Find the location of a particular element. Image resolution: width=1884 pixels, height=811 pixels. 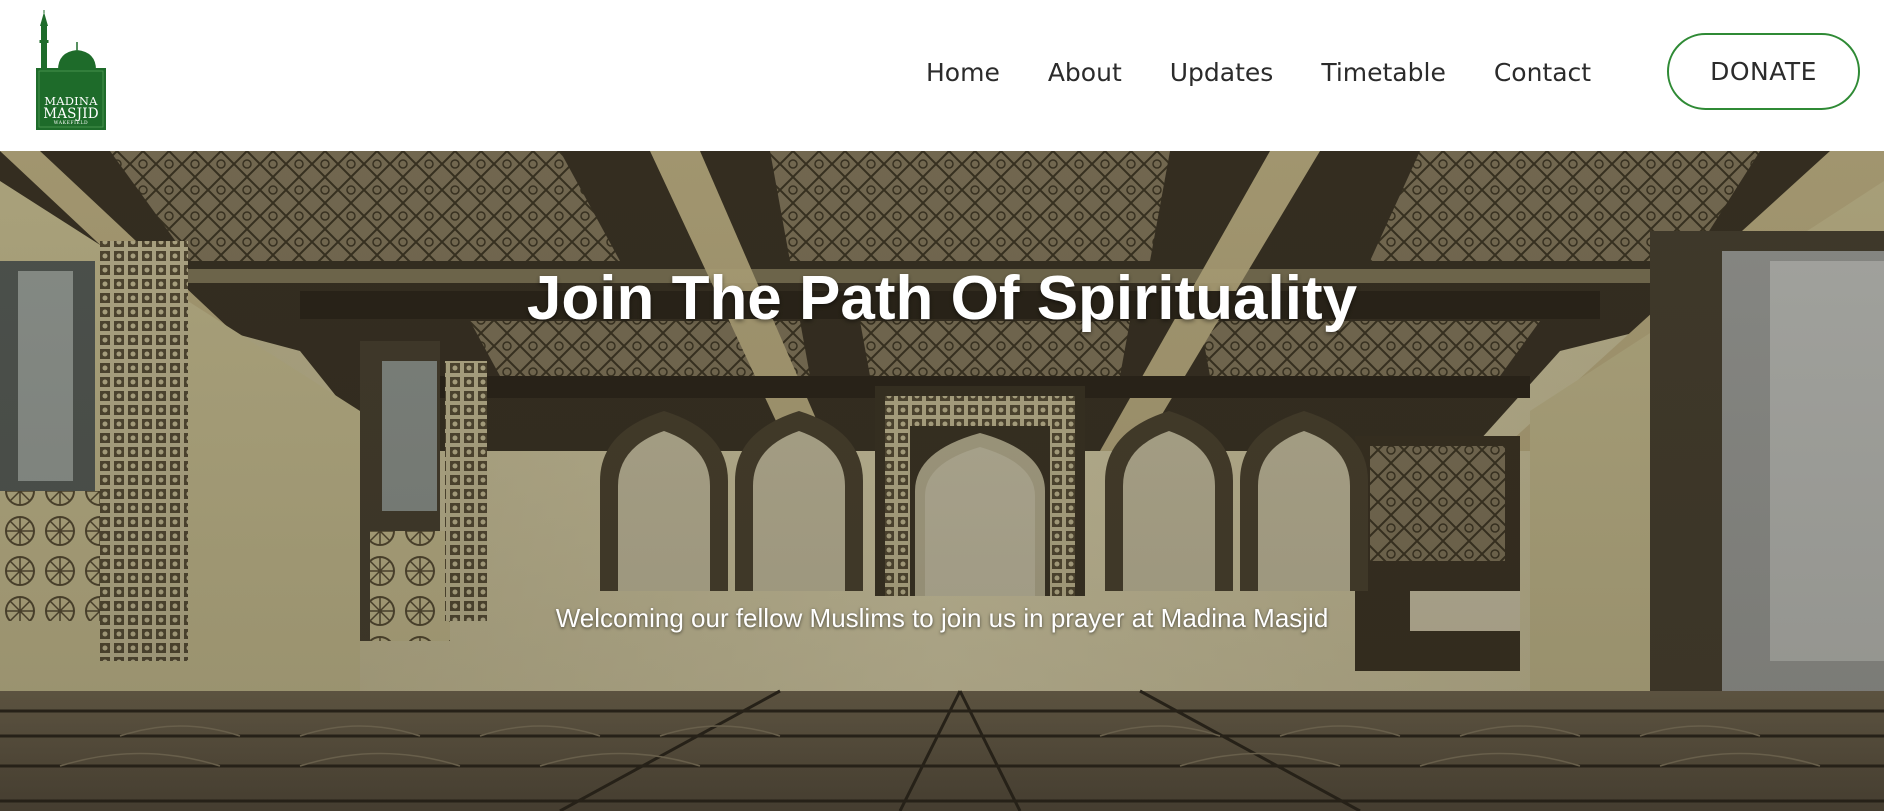

logo-line-3: WAKEFIELD is located at coordinates (71, 123).